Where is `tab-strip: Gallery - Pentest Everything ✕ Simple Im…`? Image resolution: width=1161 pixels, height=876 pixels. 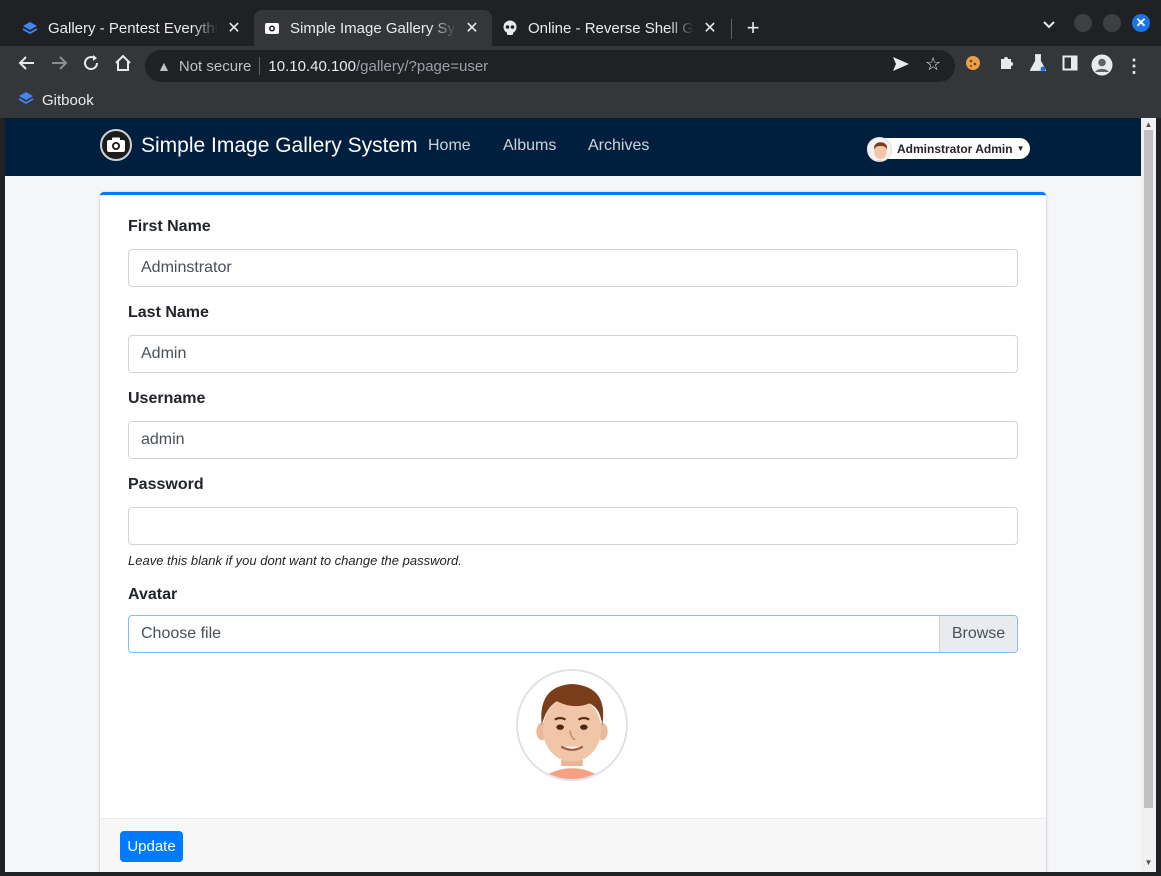 tab-strip: Gallery - Pentest Everything ✕ Simple Im… is located at coordinates (580, 23).